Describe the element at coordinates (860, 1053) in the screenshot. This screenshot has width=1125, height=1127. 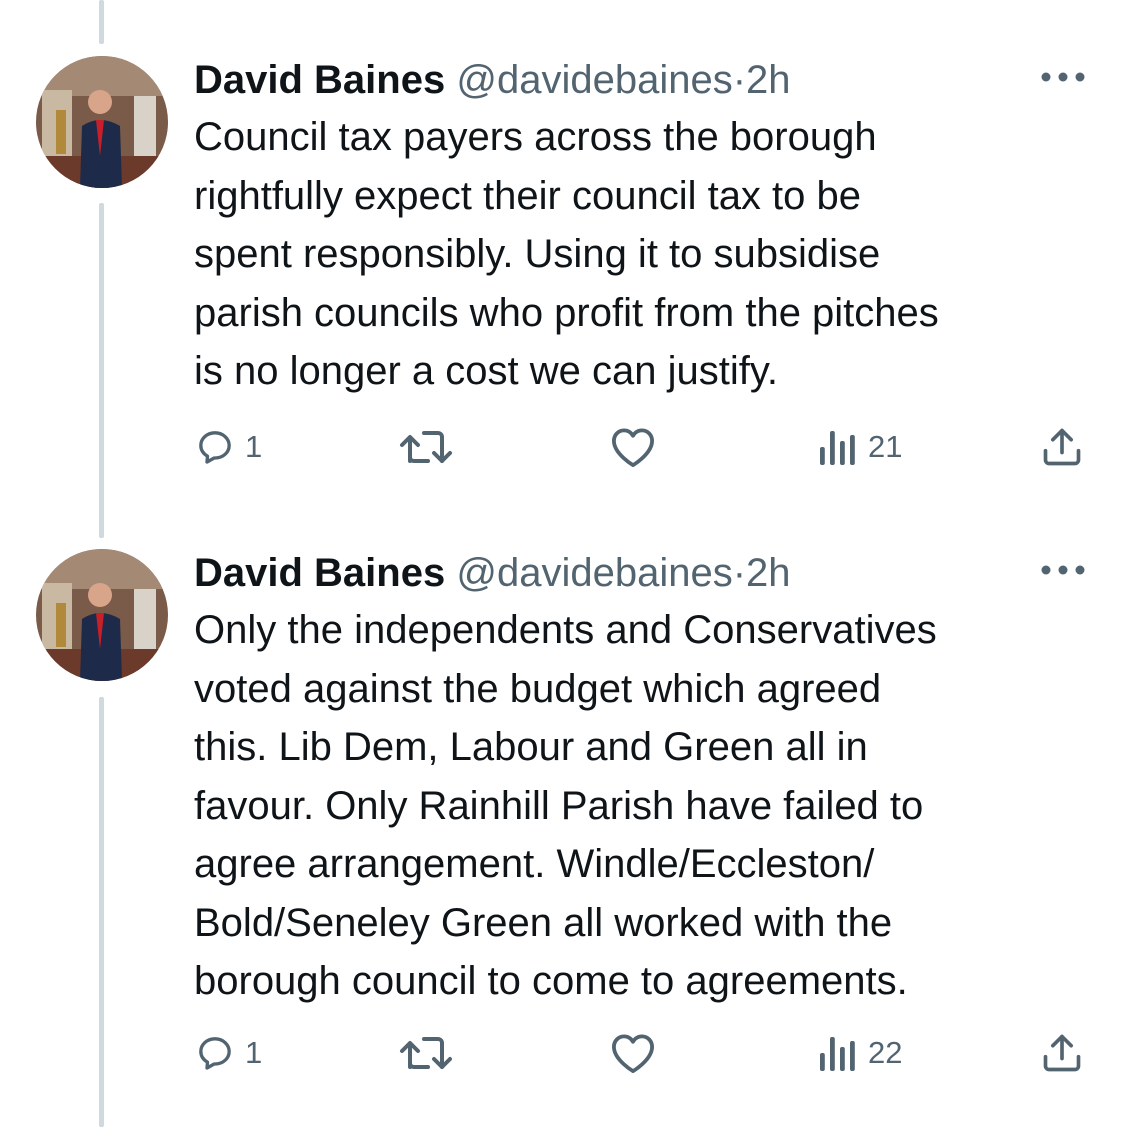
I see `views-button: 22` at that location.